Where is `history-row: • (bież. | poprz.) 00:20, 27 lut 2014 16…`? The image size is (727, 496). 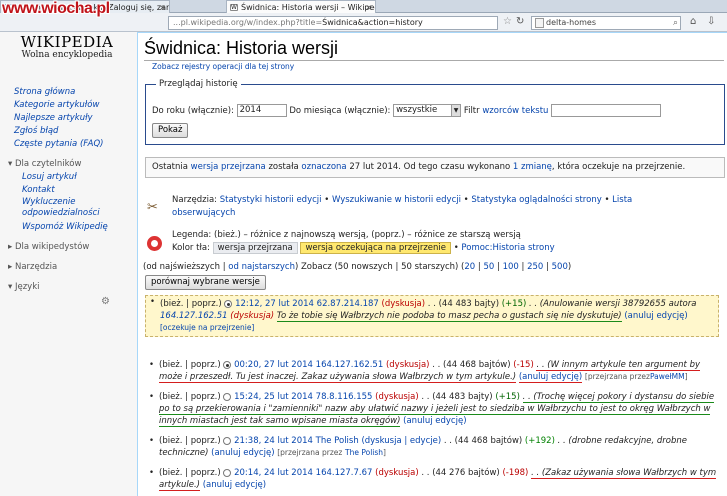 history-row: • (bież. | poprz.) 00:20, 27 lut 2014 16… is located at coordinates (425, 371).